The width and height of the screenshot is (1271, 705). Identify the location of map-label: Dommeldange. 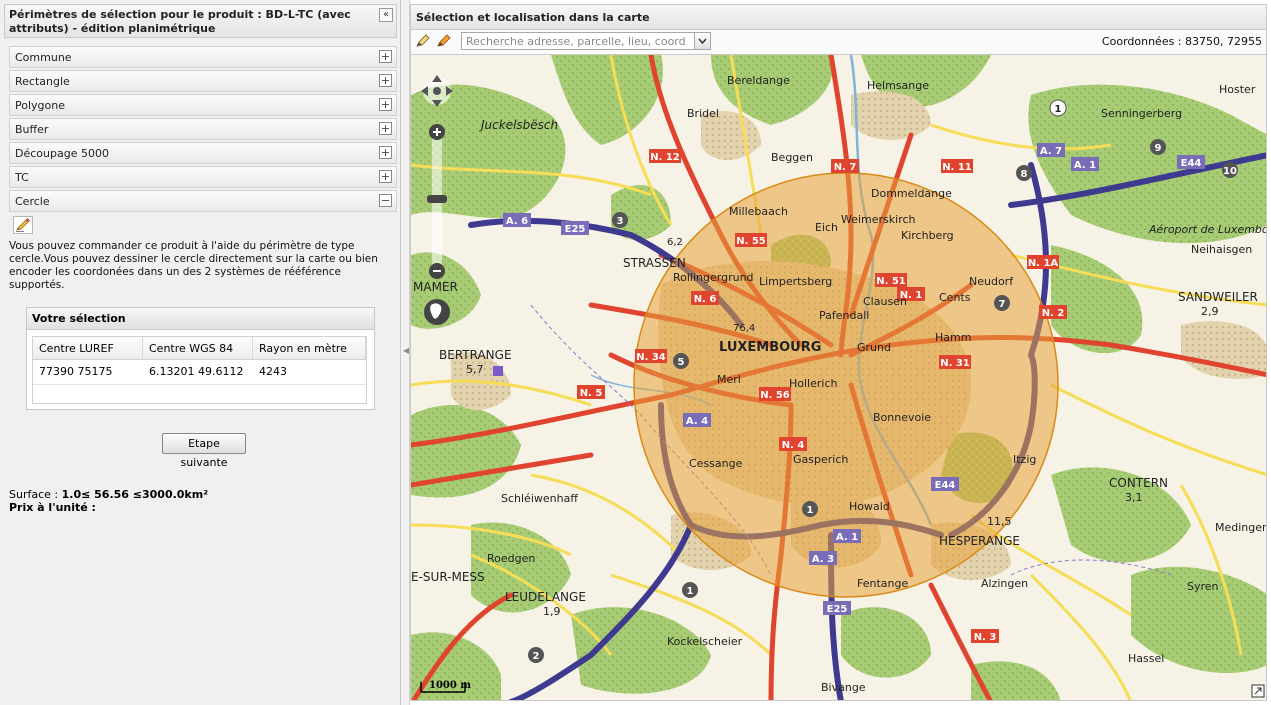
(911, 193).